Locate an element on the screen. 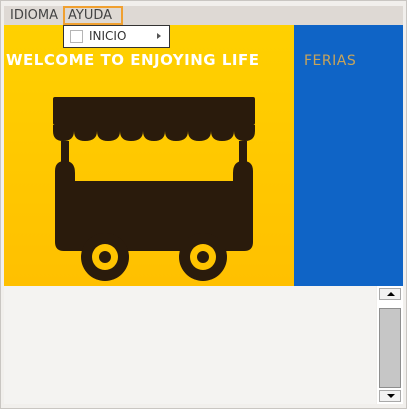 This screenshot has height=409, width=407. arrow-down-icon is located at coordinates (391, 396).